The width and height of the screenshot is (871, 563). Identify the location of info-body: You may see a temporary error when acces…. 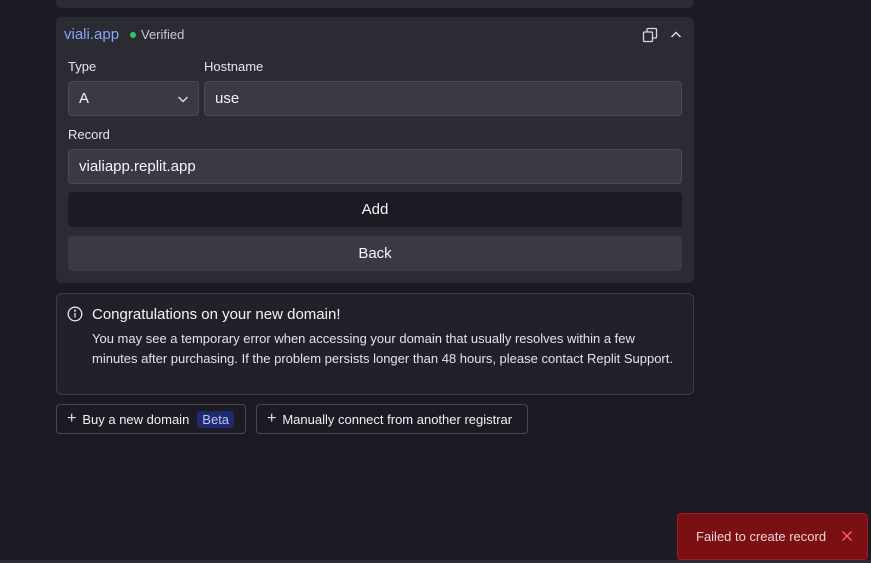
(382, 348).